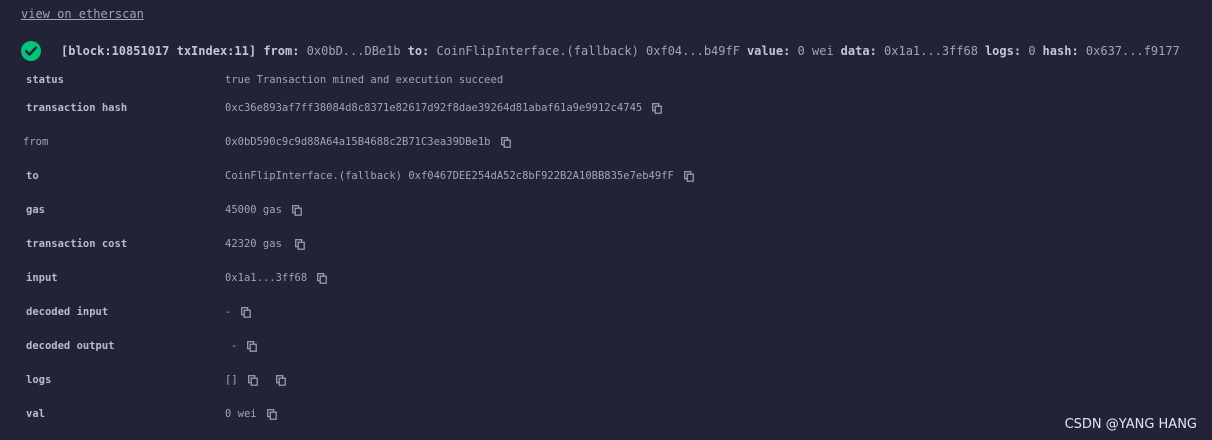 This screenshot has width=1212, height=440. I want to click on val-value: 0 wei, so click(241, 414).